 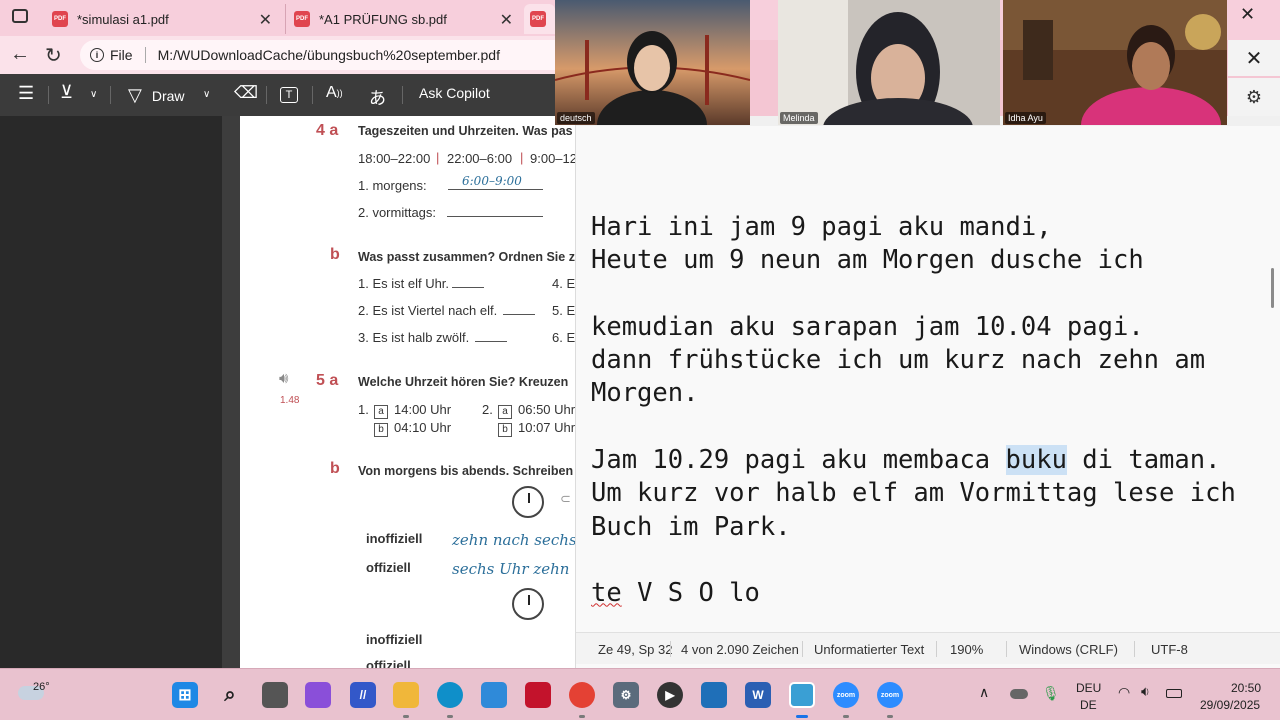 What do you see at coordinates (1051, 693) in the screenshot?
I see `microphone-icon: 🎙︎` at bounding box center [1051, 693].